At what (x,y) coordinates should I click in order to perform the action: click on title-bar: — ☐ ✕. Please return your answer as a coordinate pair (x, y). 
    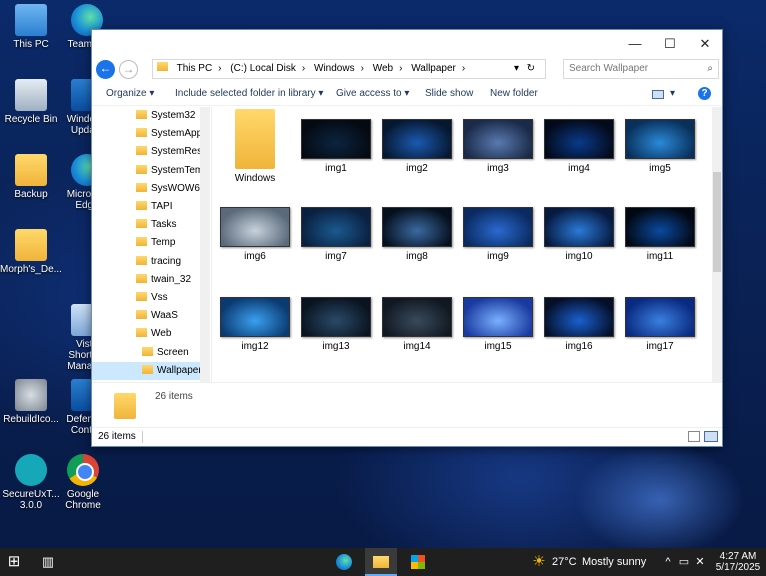
    Looking at the image, I should click on (407, 43).